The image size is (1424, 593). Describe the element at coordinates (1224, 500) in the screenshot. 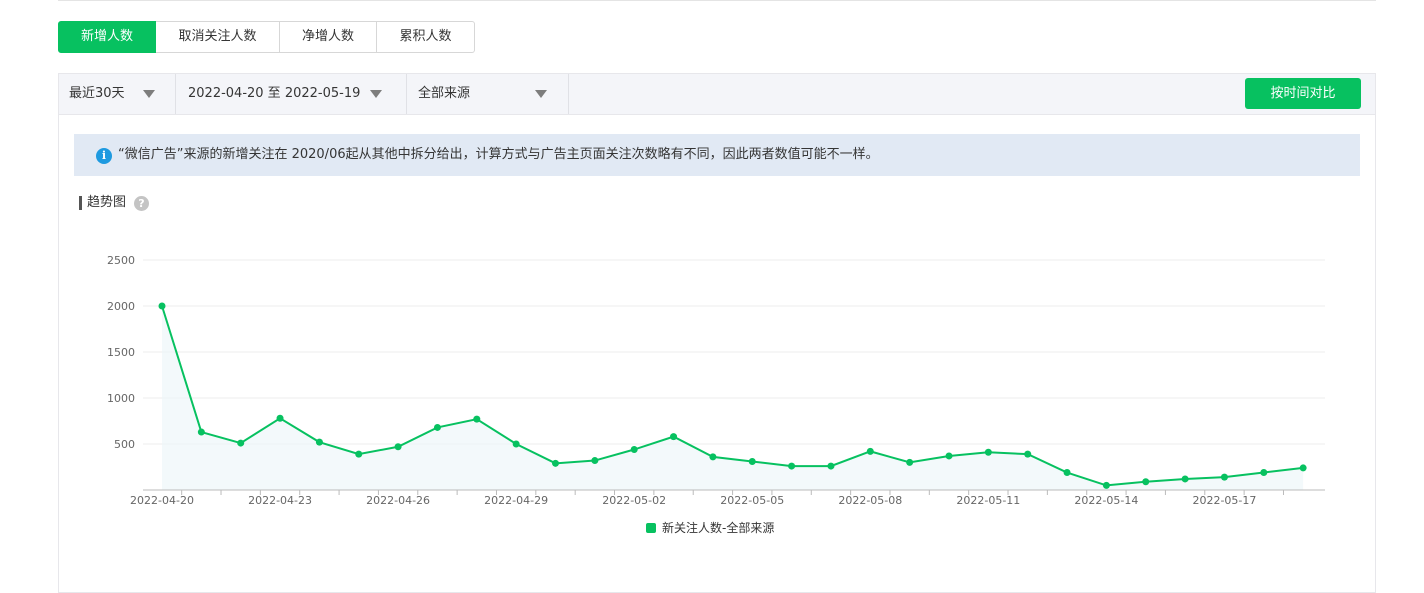

I see `x-tick-label: 2022-05-17` at that location.